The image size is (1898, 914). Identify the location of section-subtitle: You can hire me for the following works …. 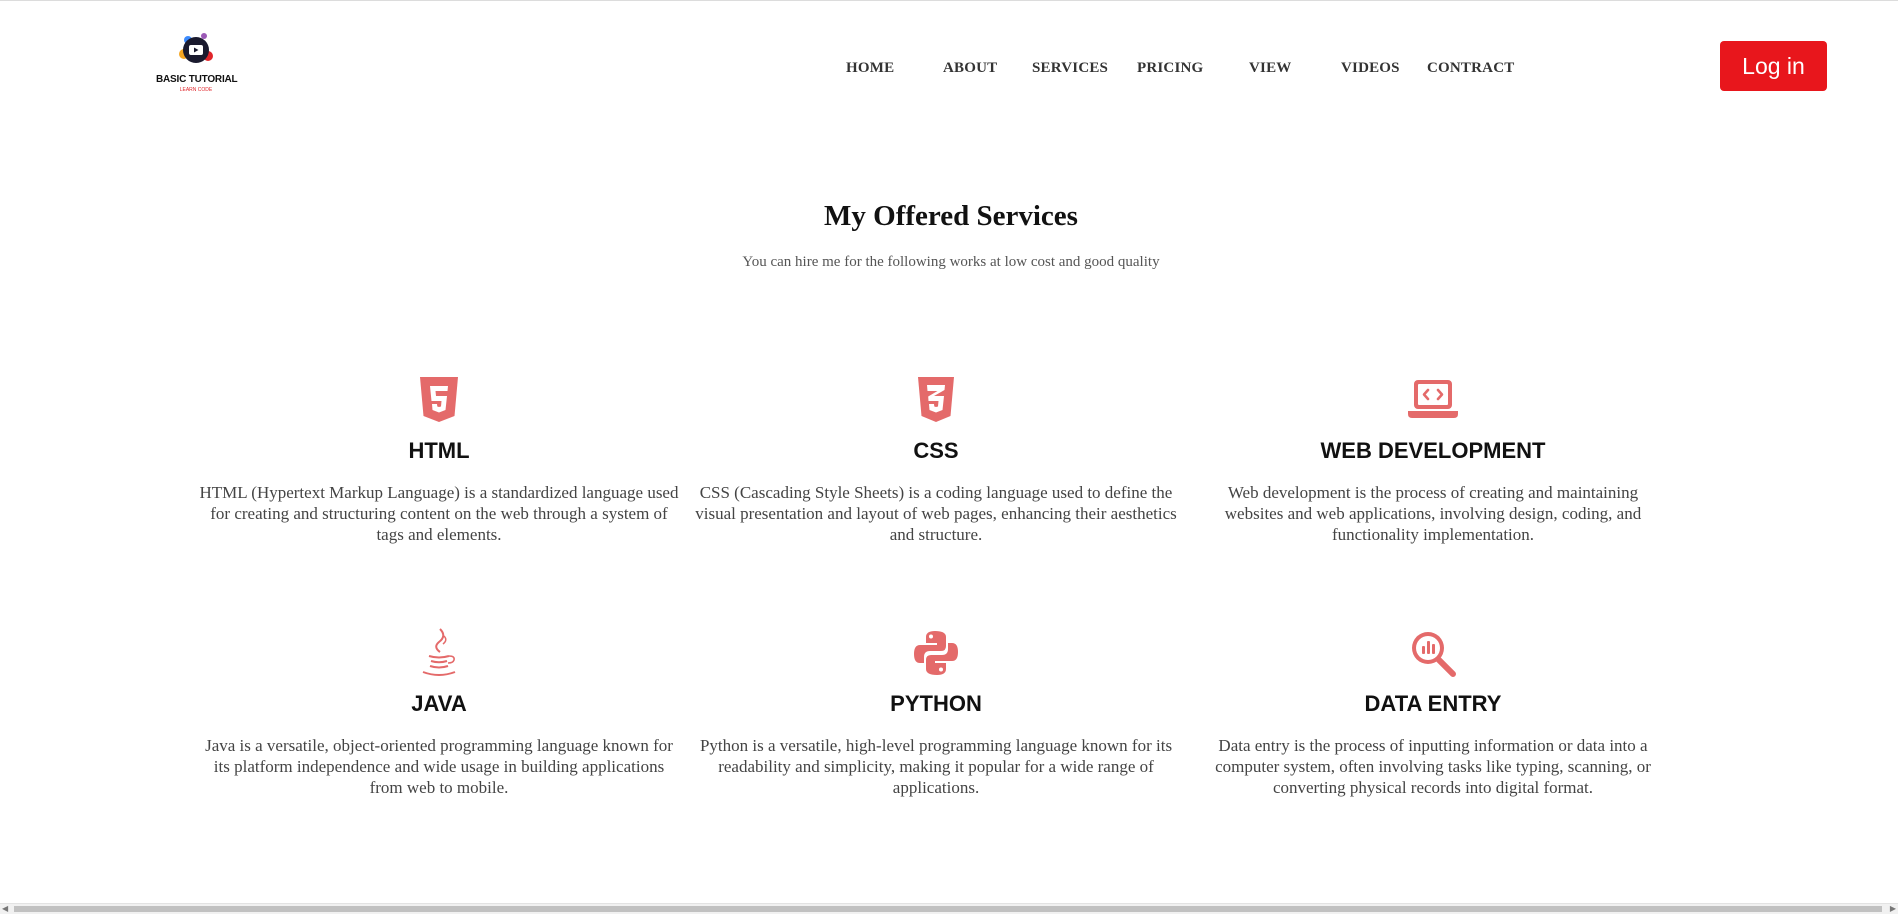
(951, 262).